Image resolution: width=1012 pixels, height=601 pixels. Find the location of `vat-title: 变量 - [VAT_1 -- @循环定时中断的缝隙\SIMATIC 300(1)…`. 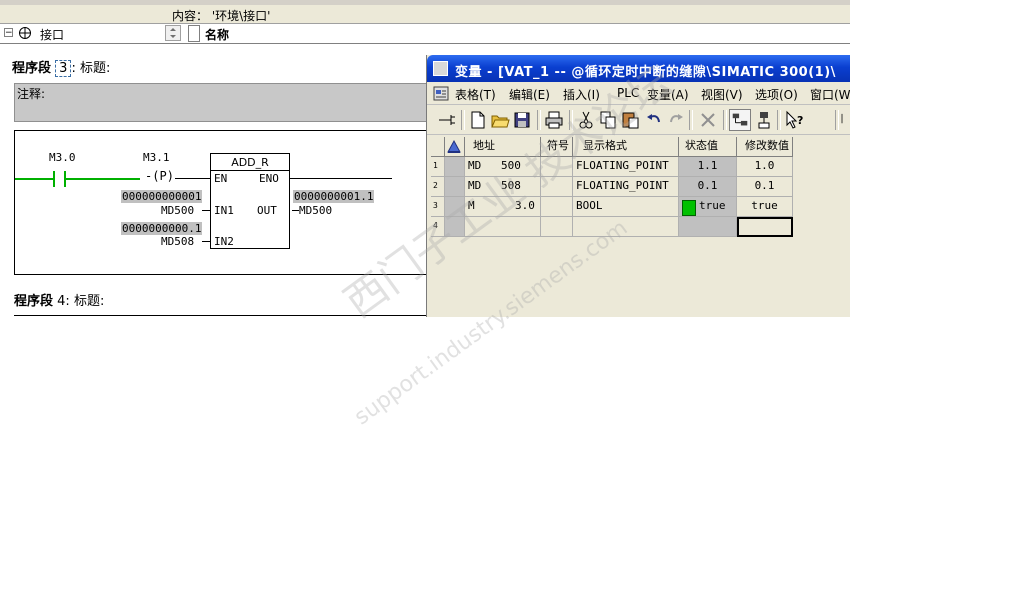

vat-title: 变量 - [VAT_1 -- @循环定时中断的缝隙\SIMATIC 300(1)… is located at coordinates (645, 72).